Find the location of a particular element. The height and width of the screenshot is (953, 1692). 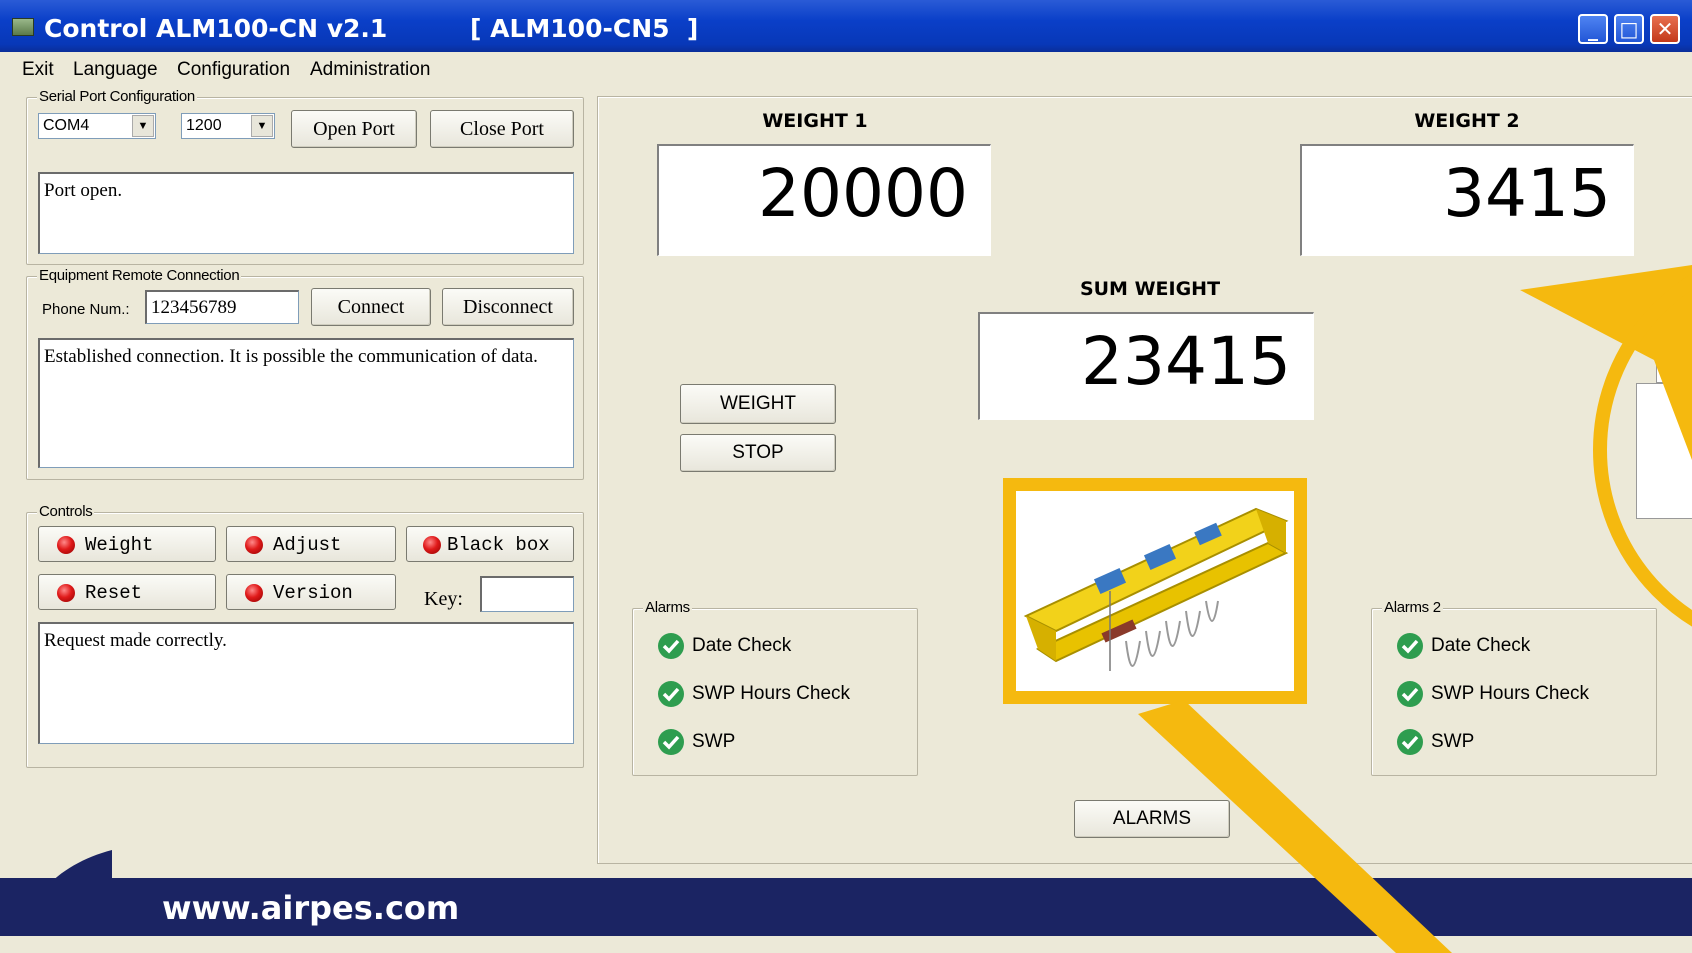

callout-arrow-bottom is located at coordinates (1295, 826).